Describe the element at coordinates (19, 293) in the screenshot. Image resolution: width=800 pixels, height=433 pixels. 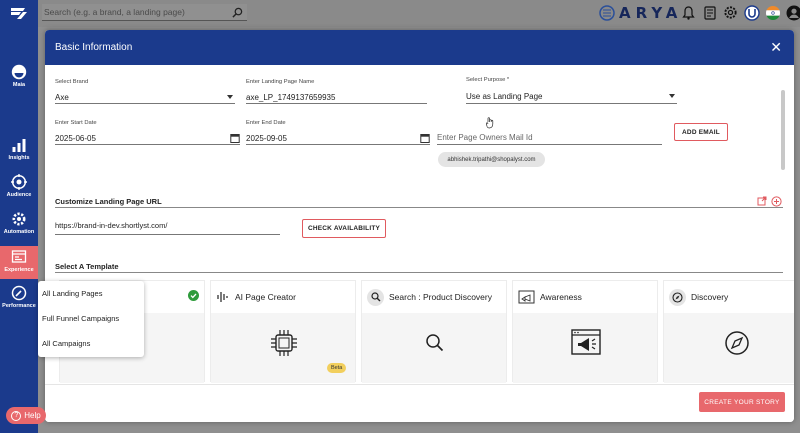
I see `gauge-icon` at that location.